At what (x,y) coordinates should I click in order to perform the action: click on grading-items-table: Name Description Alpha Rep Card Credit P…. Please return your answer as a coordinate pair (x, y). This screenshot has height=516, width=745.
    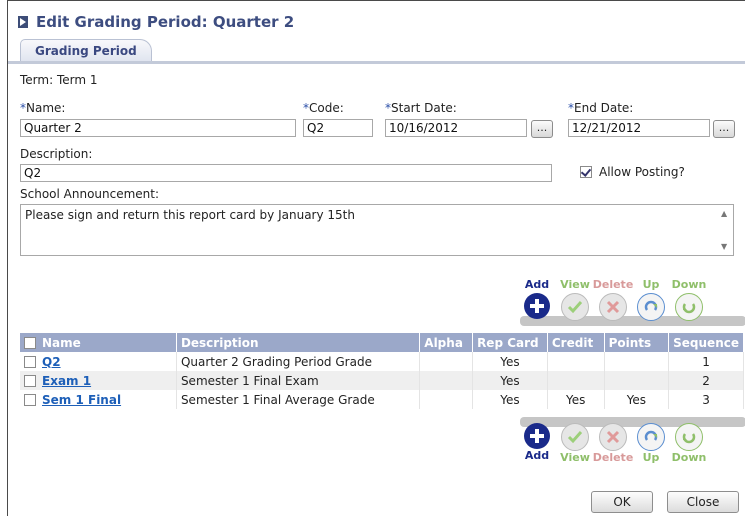
    Looking at the image, I should click on (382, 371).